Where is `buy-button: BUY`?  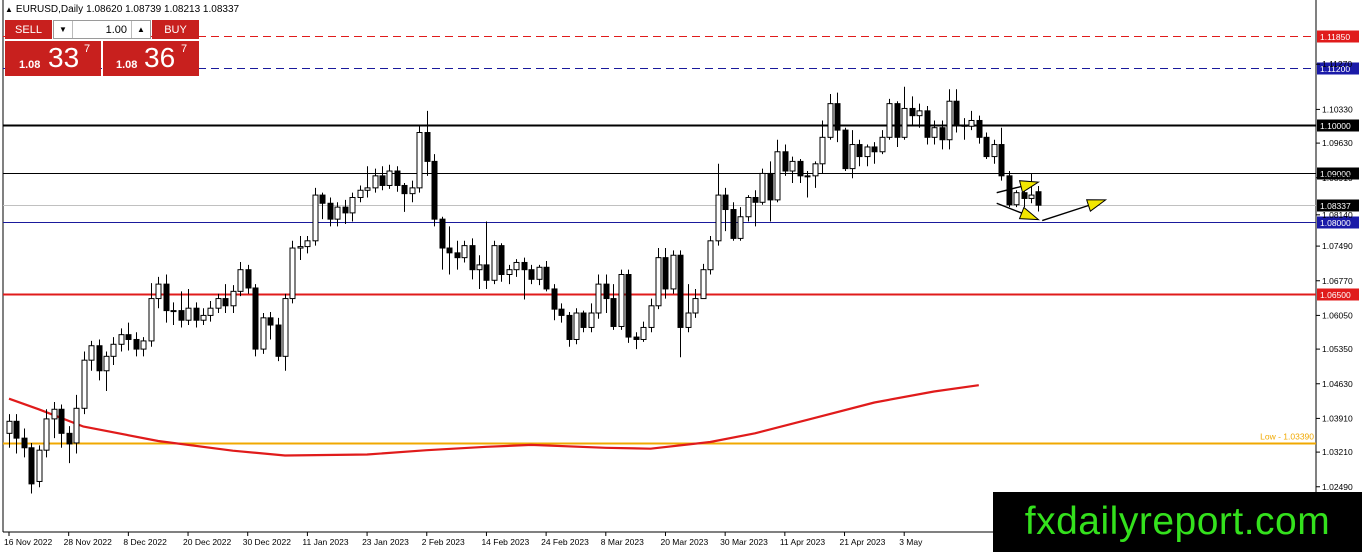 buy-button: BUY is located at coordinates (175, 29).